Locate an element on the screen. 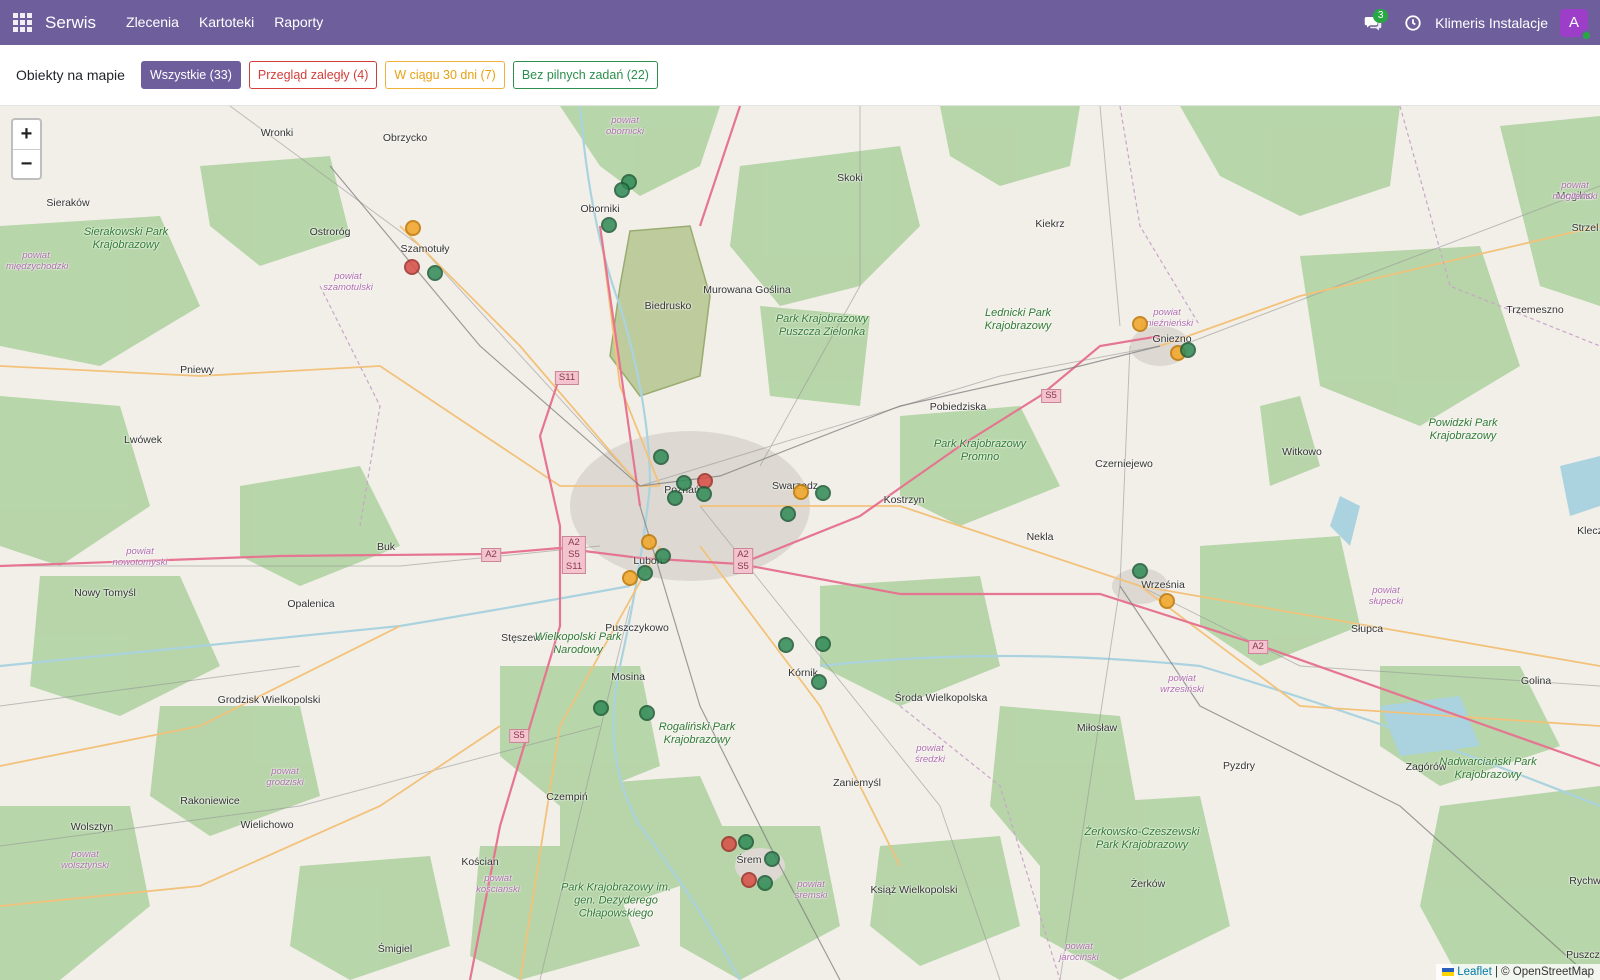  place-label-pyzdry: Pyzdry is located at coordinates (1239, 766).